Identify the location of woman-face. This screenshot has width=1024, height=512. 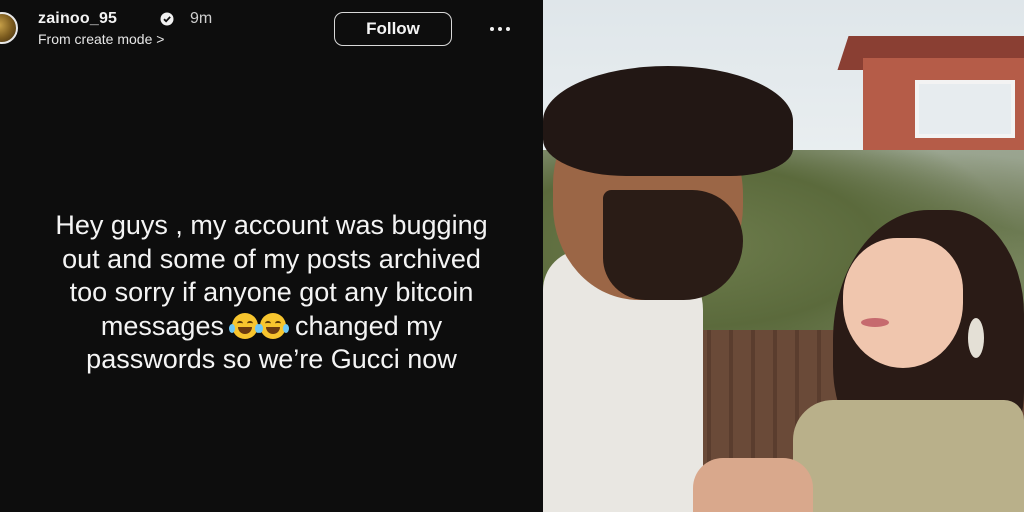
(903, 303).